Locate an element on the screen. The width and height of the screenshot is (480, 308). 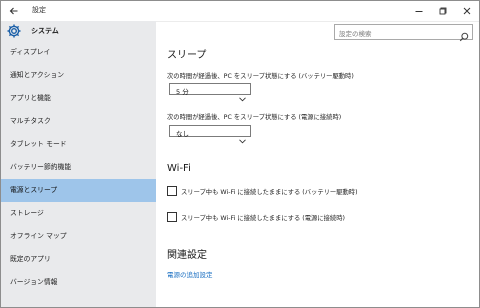
sidebar-item-power-sleep: 電源とスリープ is located at coordinates (78, 190).